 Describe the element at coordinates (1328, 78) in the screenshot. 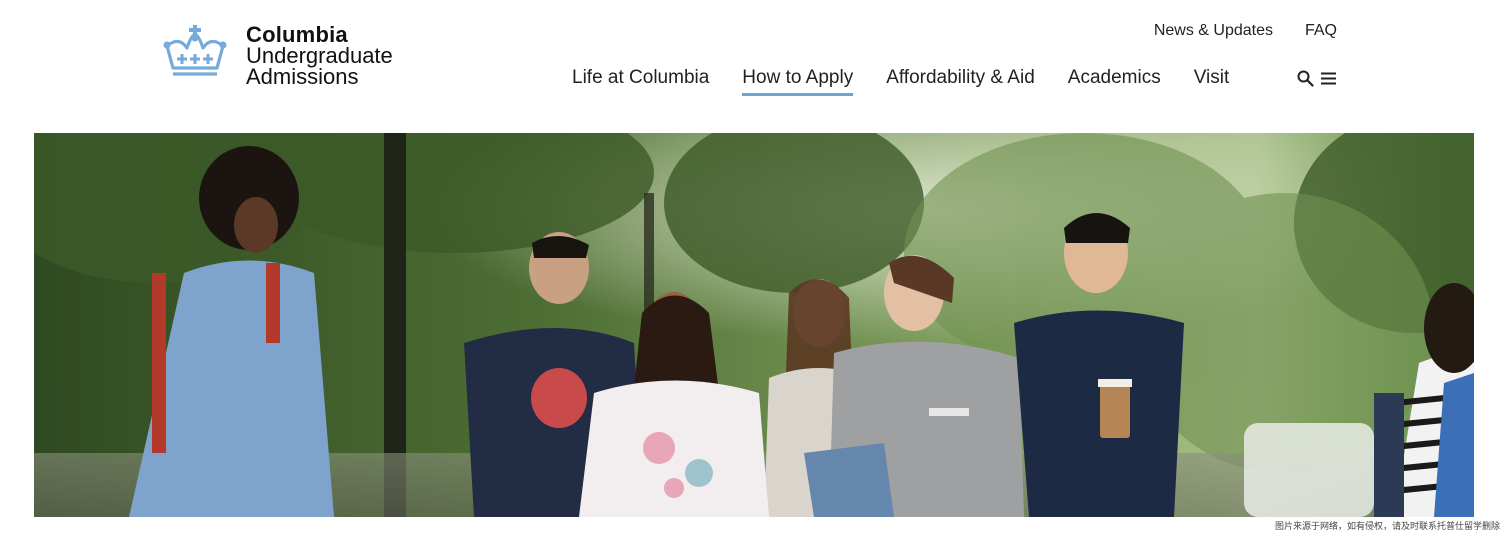

I see `menu-icon` at that location.